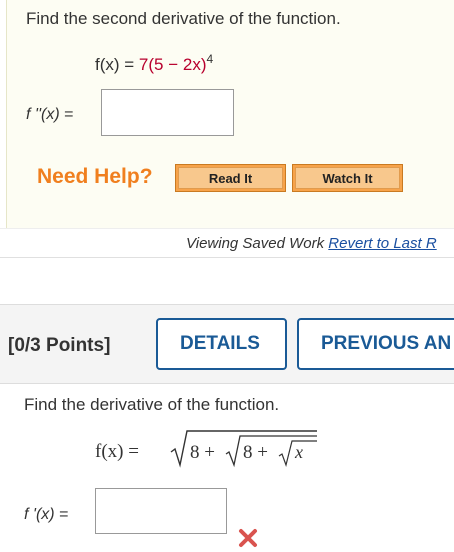 The image size is (454, 552). Describe the element at coordinates (227, 281) in the screenshot. I see `spacer` at that location.